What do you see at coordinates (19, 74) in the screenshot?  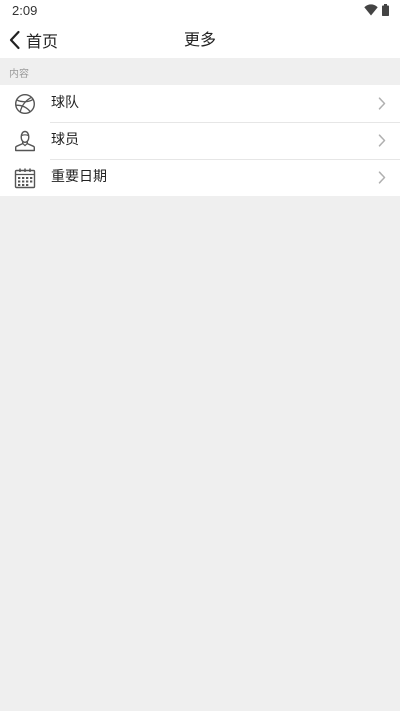 I see `section-label: 内容` at bounding box center [19, 74].